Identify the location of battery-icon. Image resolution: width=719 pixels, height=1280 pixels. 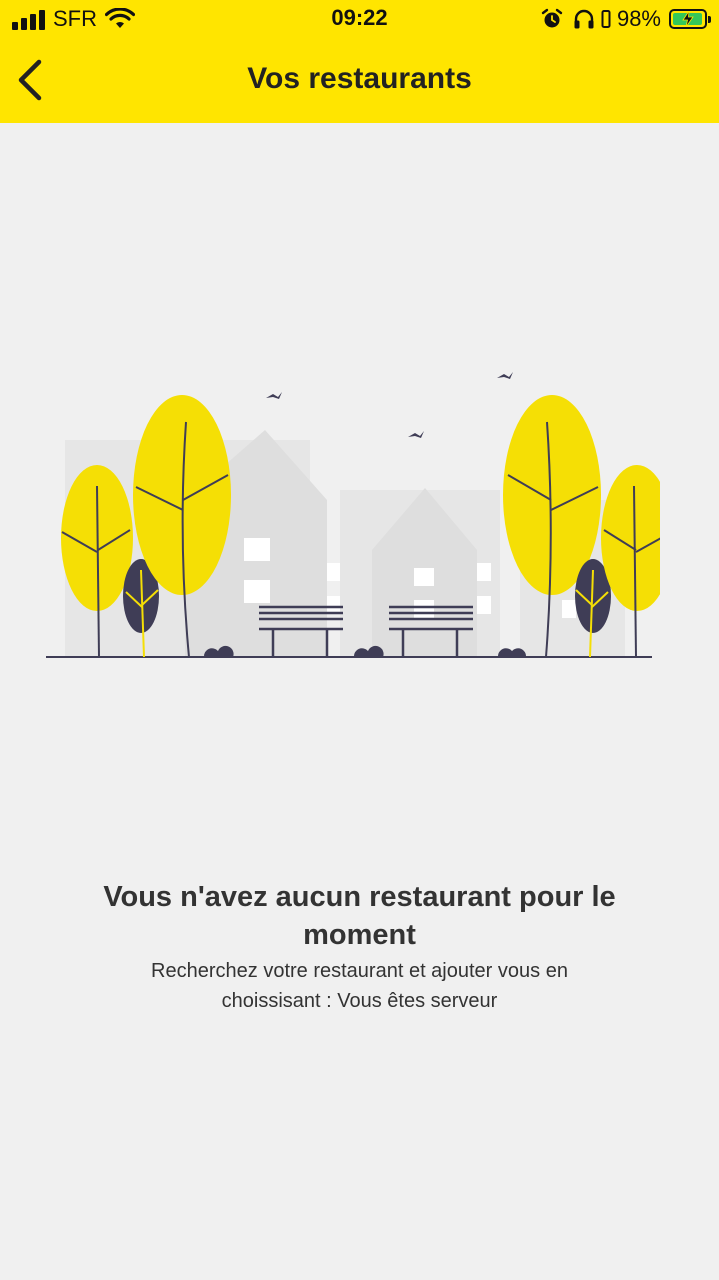
(690, 19).